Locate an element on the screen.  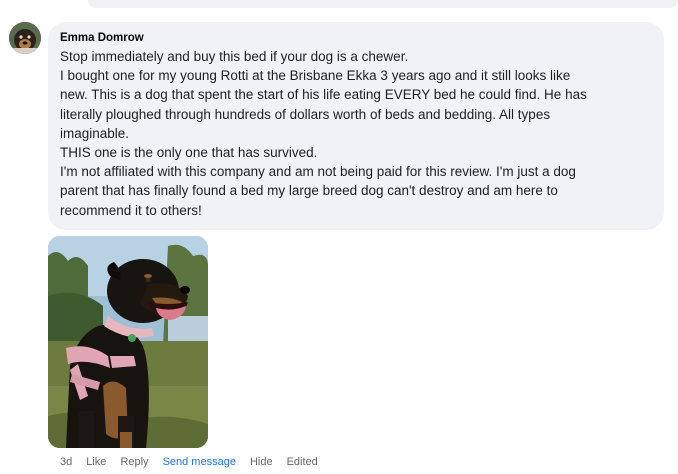
rottweiler-photo-icon is located at coordinates (128, 342).